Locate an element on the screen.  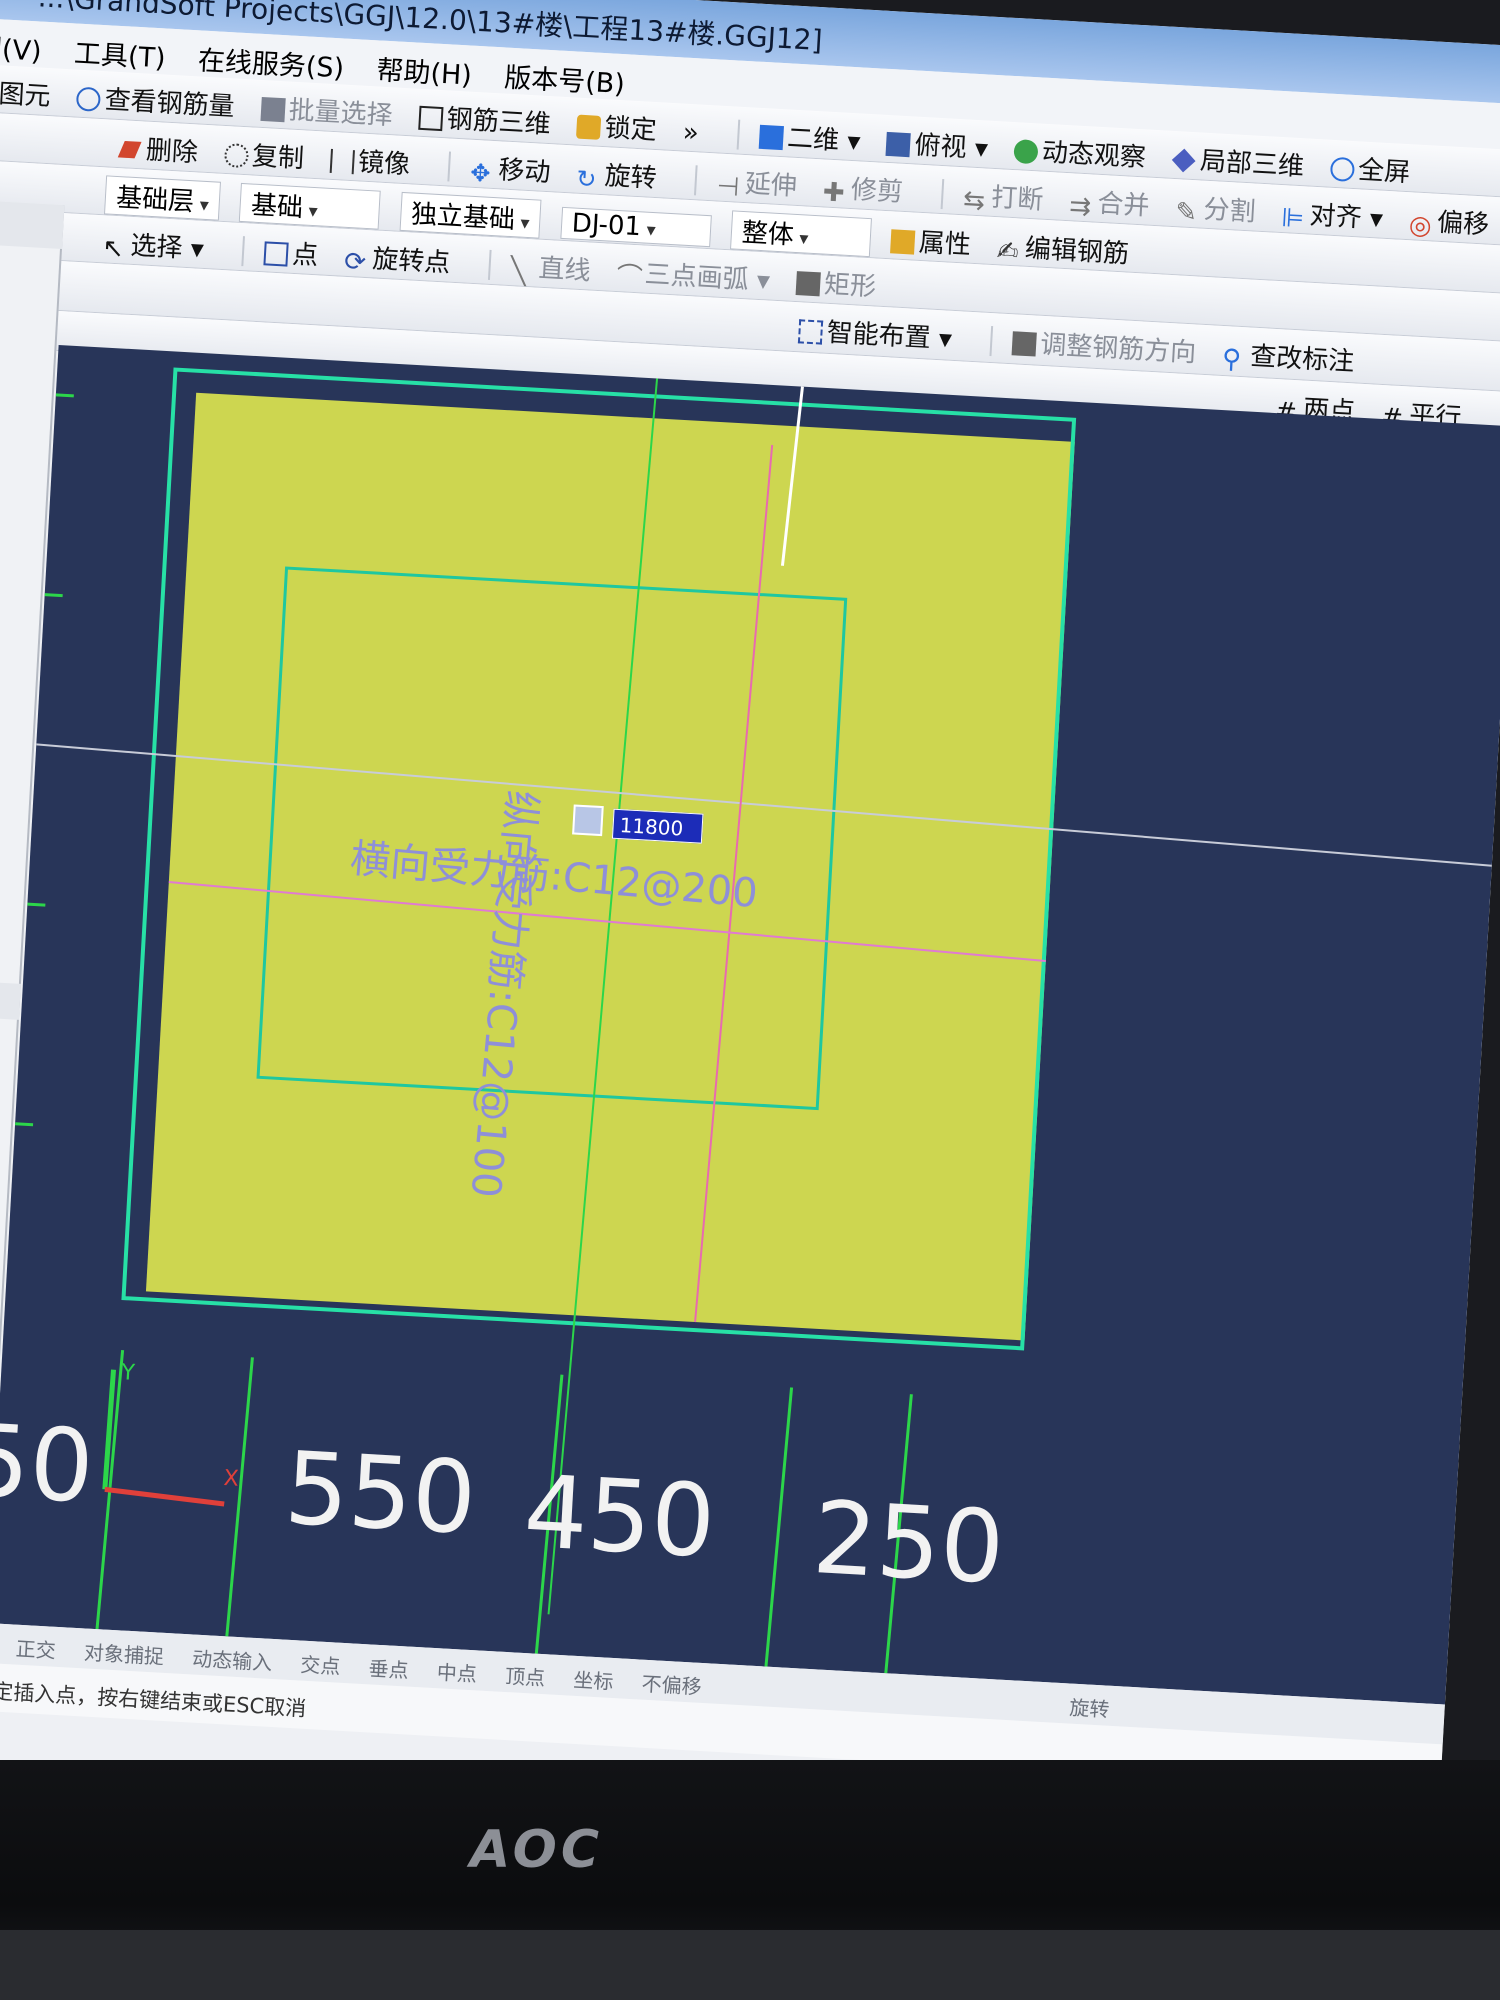
coordinate-snap: 坐标 is located at coordinates (593, 1681).